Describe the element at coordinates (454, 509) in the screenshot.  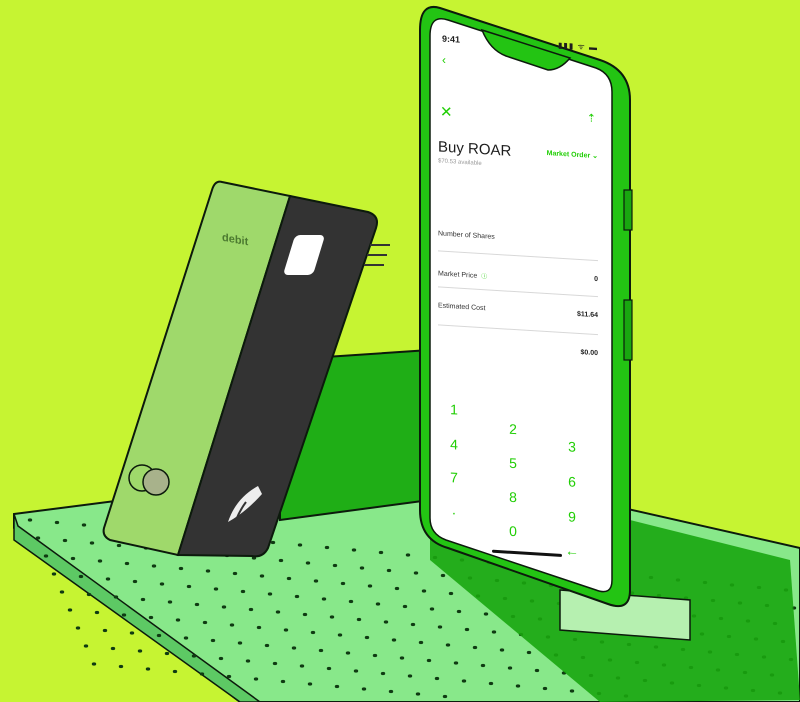
I see `keypad-decimal: .` at that location.